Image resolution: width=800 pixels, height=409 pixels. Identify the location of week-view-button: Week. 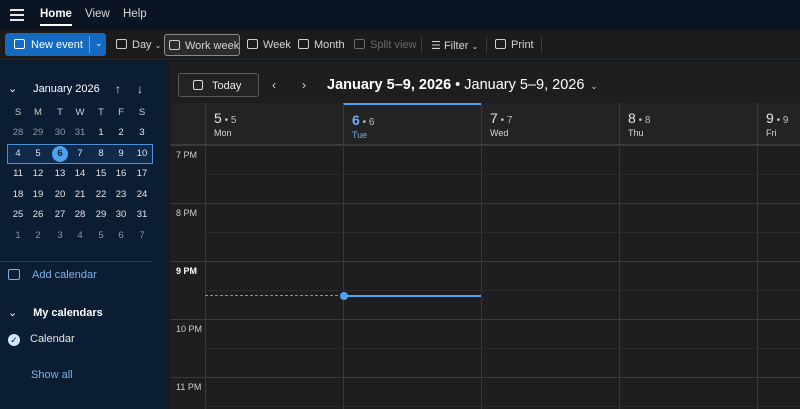
(267, 45).